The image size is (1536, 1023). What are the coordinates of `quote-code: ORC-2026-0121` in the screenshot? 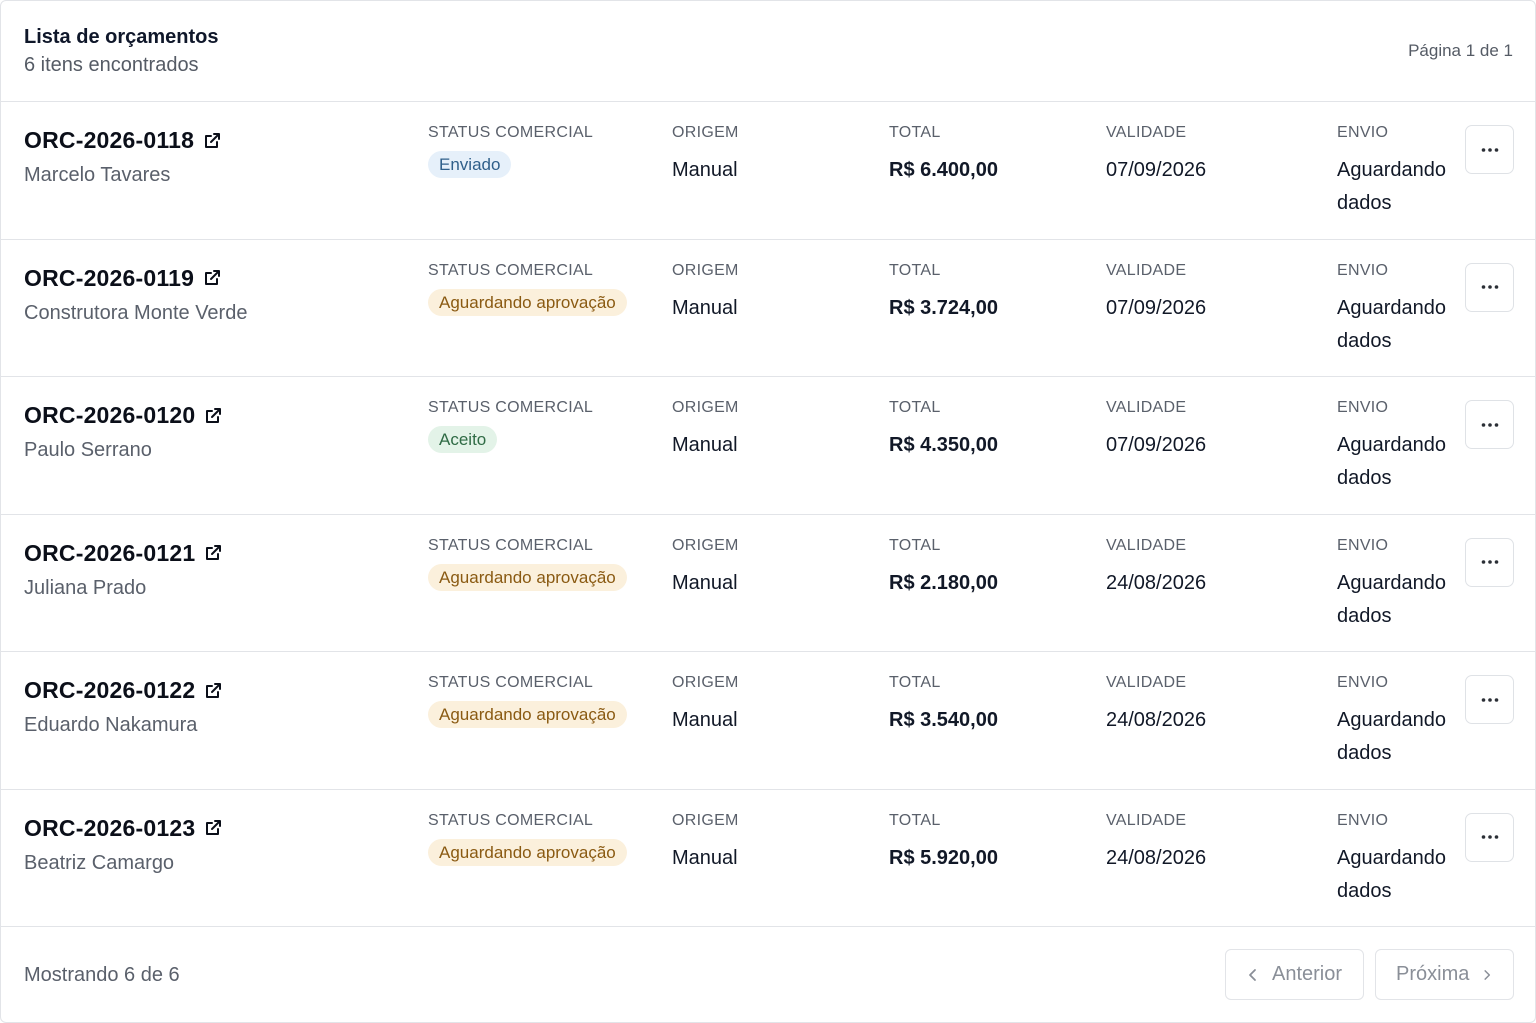 It's located at (109, 553).